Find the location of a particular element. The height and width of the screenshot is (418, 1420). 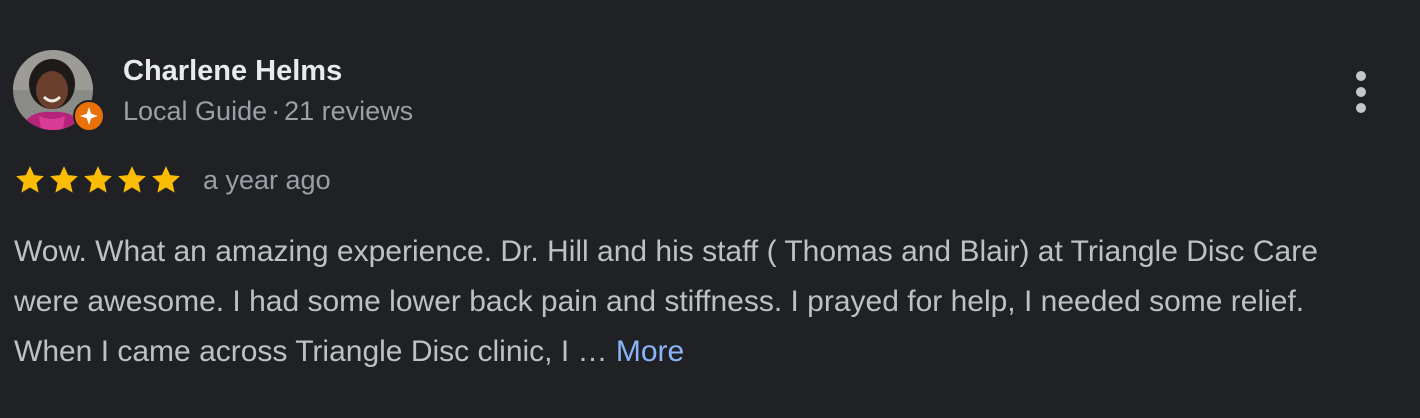

author-name: Charlene Helms is located at coordinates (232, 71).